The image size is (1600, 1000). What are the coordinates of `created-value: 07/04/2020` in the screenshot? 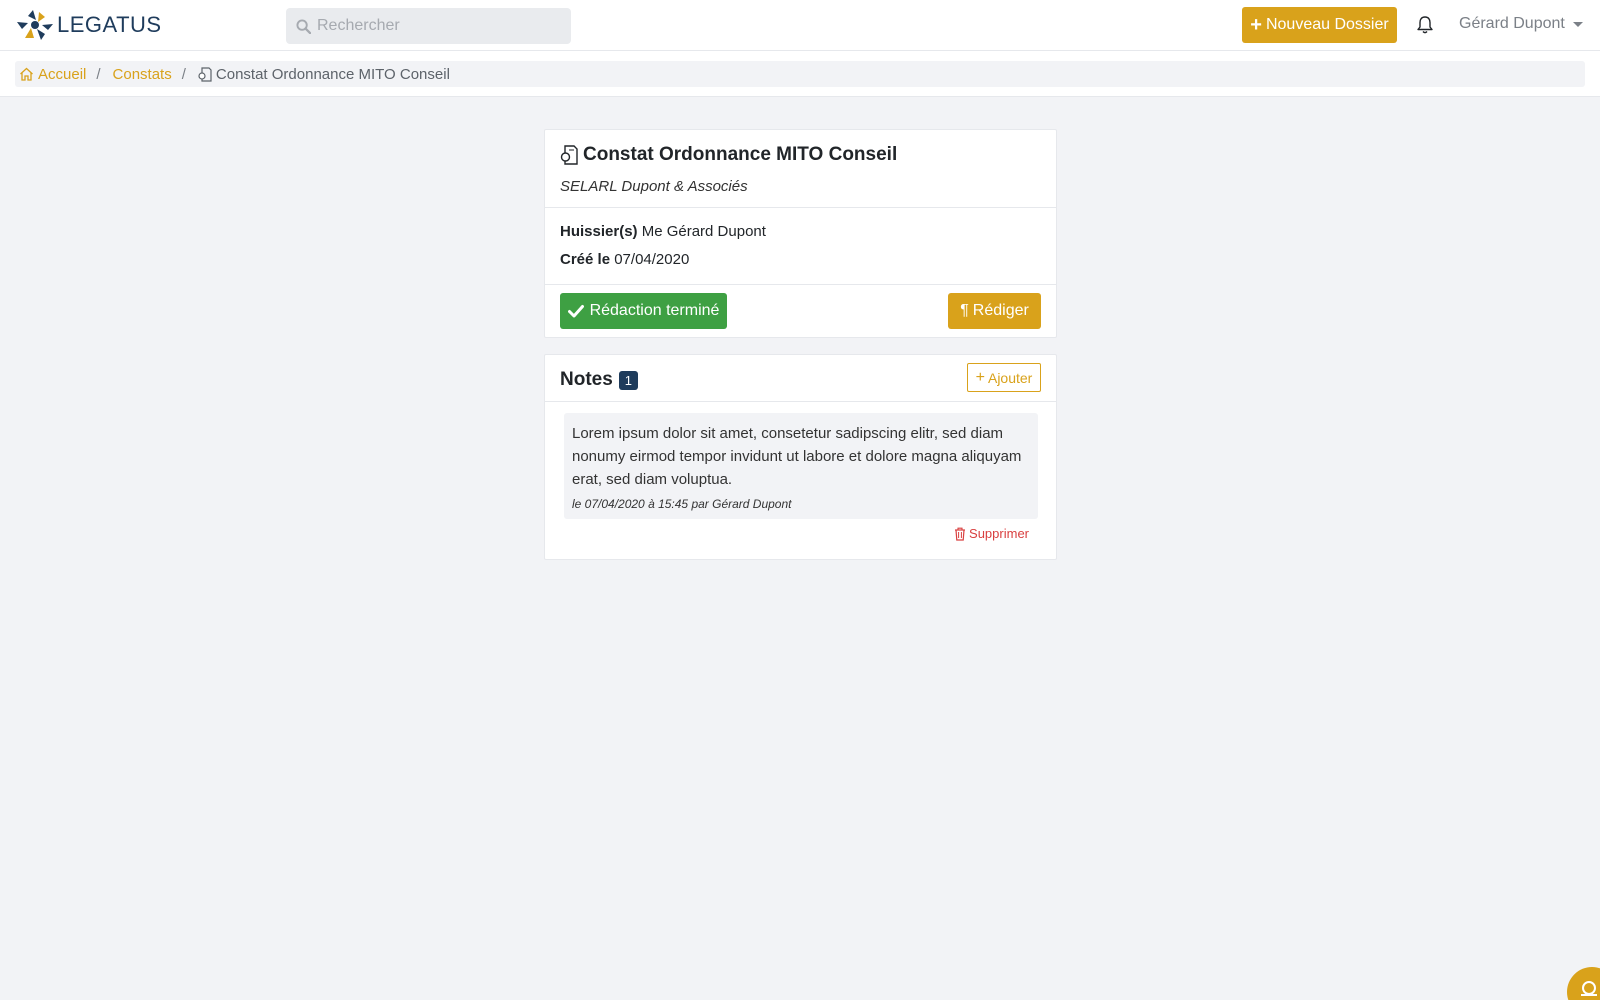 It's located at (652, 259).